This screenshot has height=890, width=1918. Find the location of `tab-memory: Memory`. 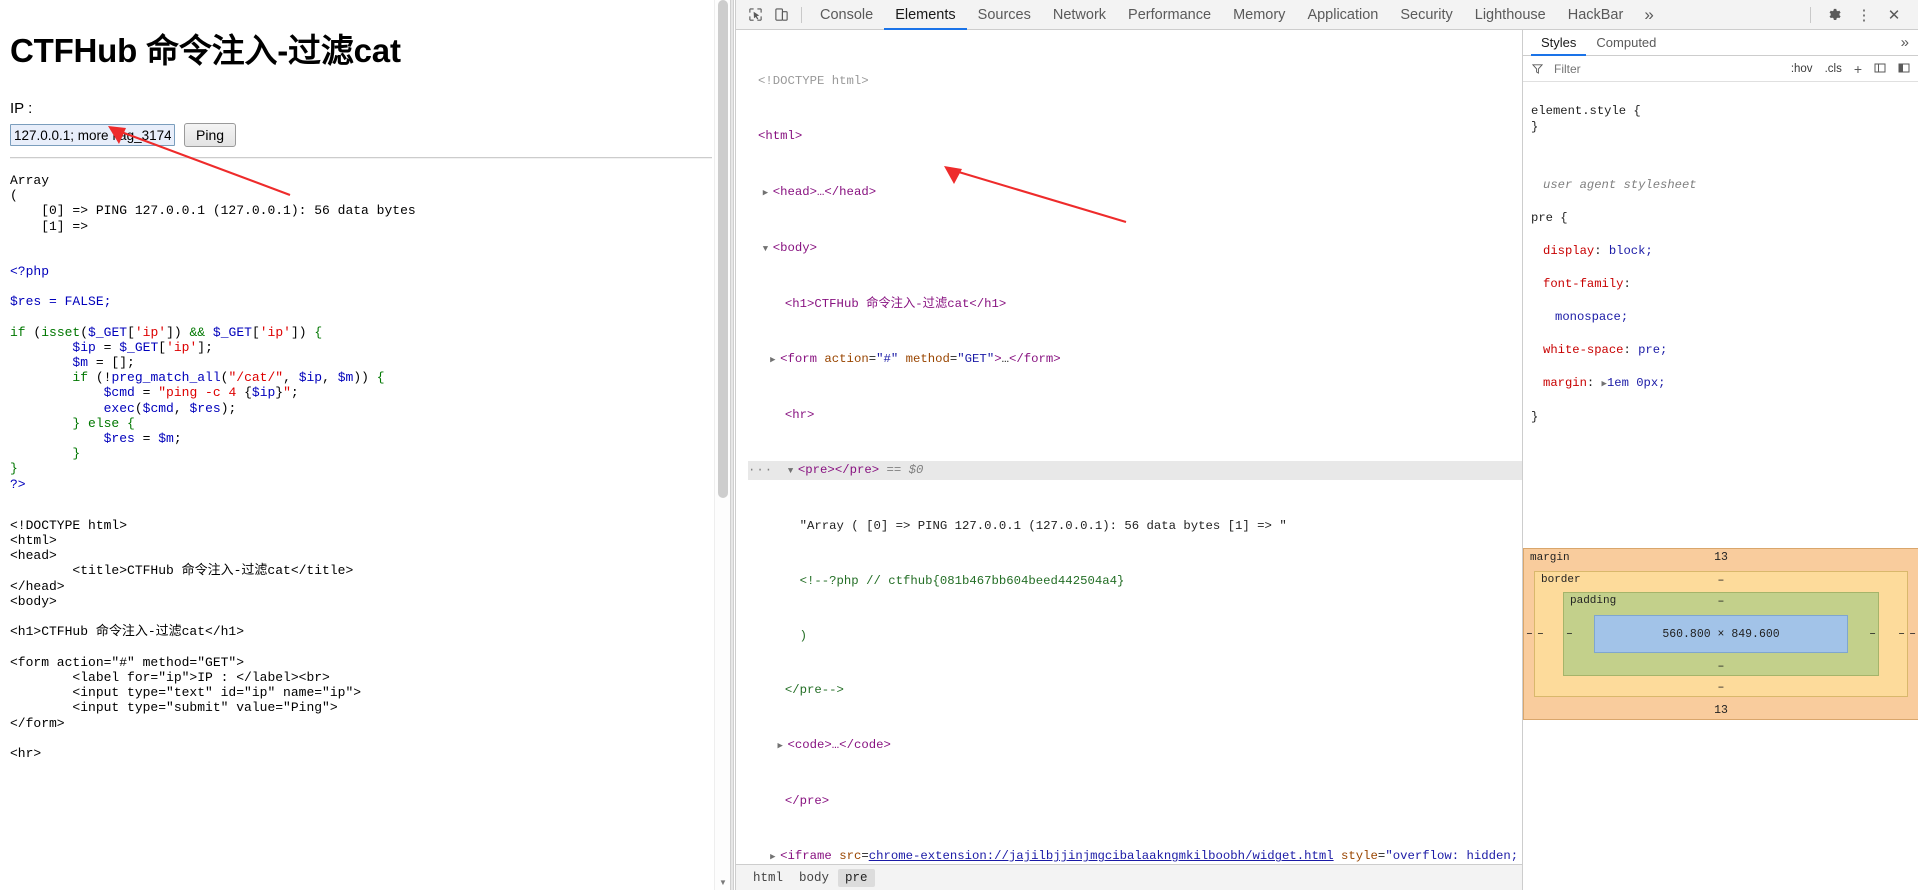

tab-memory: Memory is located at coordinates (1259, 15).